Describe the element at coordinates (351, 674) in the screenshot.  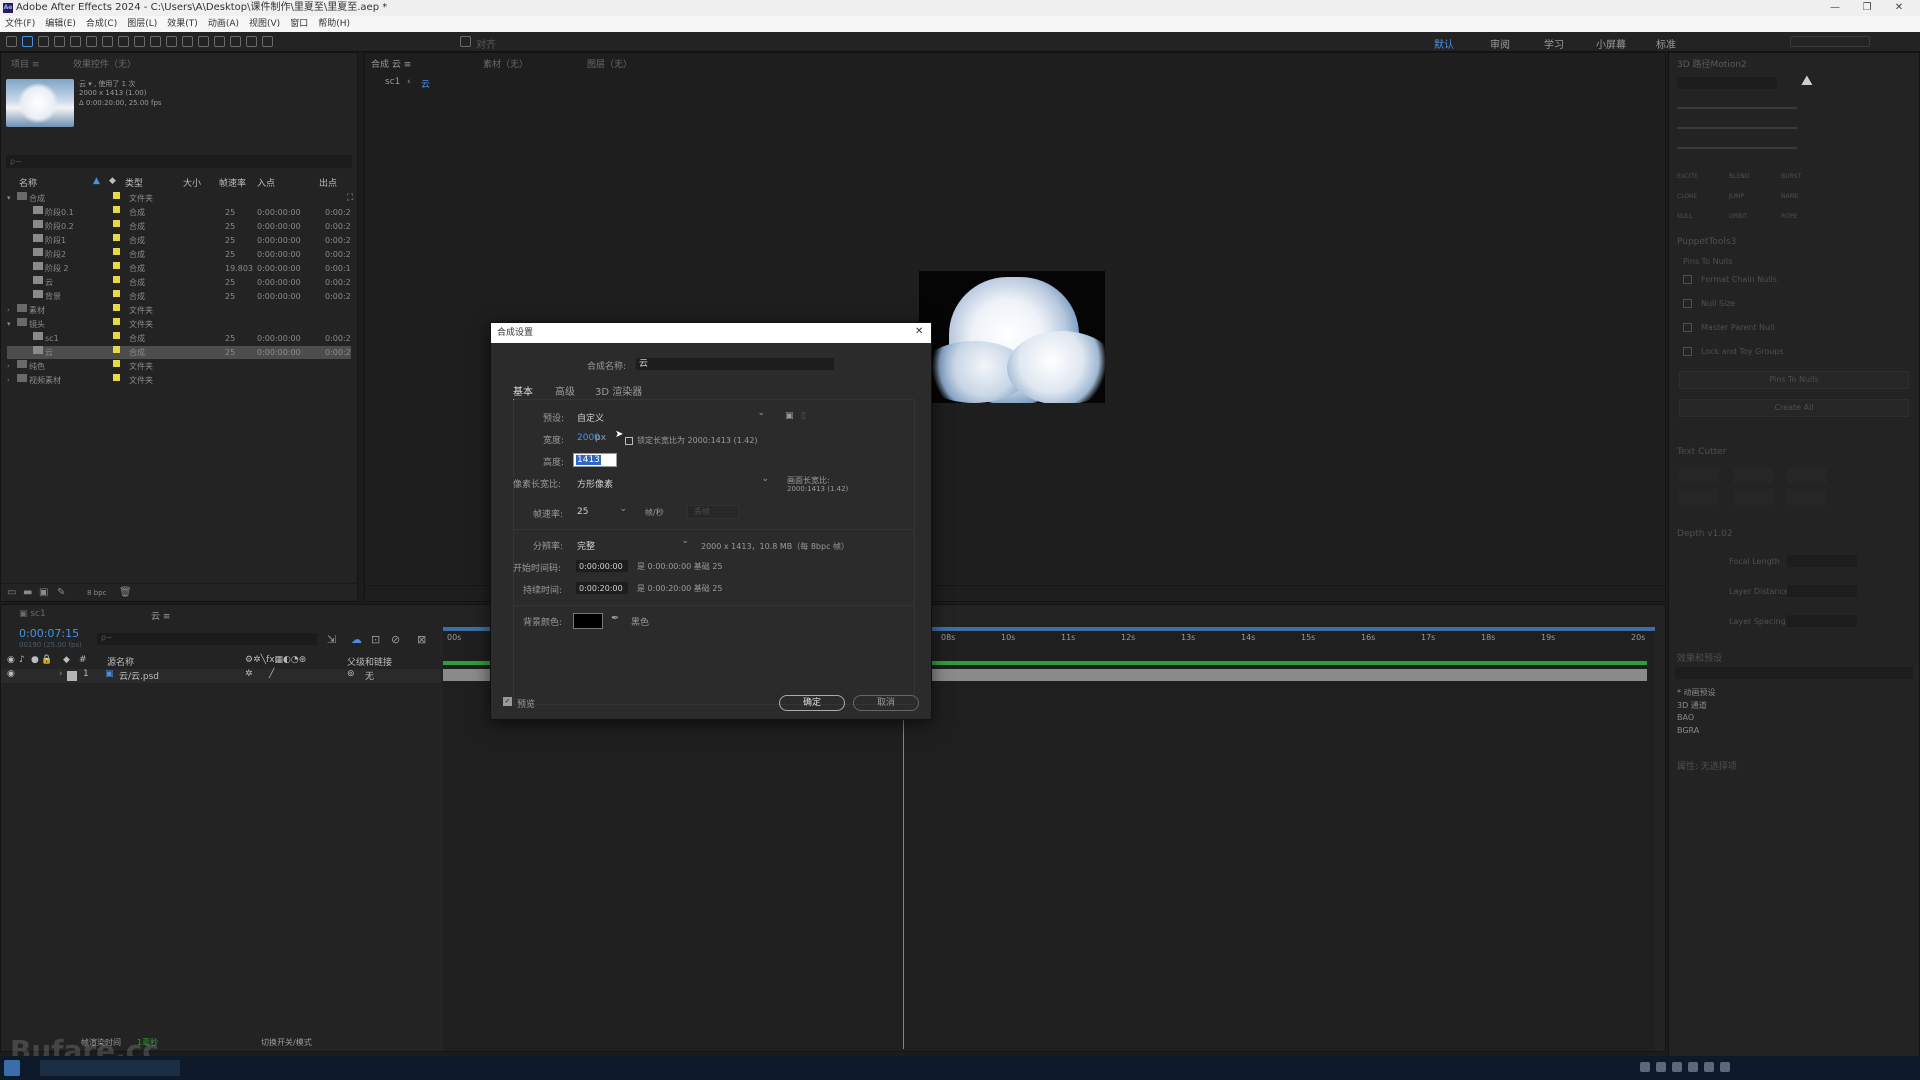
I see `parent-pickwhip-icon: ⊚` at that location.